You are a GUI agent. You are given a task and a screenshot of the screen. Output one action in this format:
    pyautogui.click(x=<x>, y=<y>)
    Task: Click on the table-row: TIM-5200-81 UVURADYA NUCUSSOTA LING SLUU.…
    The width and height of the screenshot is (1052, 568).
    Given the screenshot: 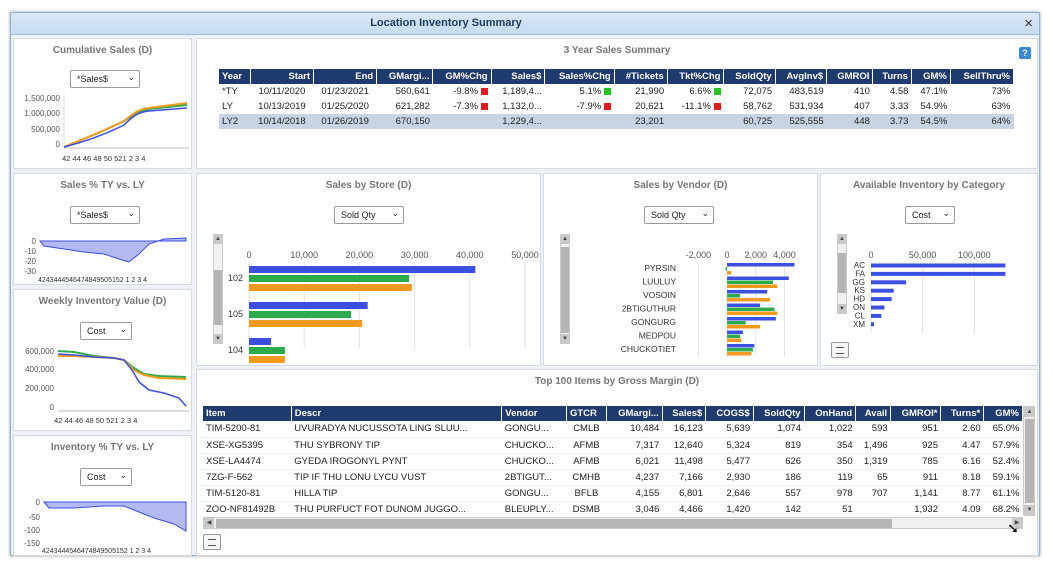 What is the action you would take?
    pyautogui.click(x=613, y=429)
    